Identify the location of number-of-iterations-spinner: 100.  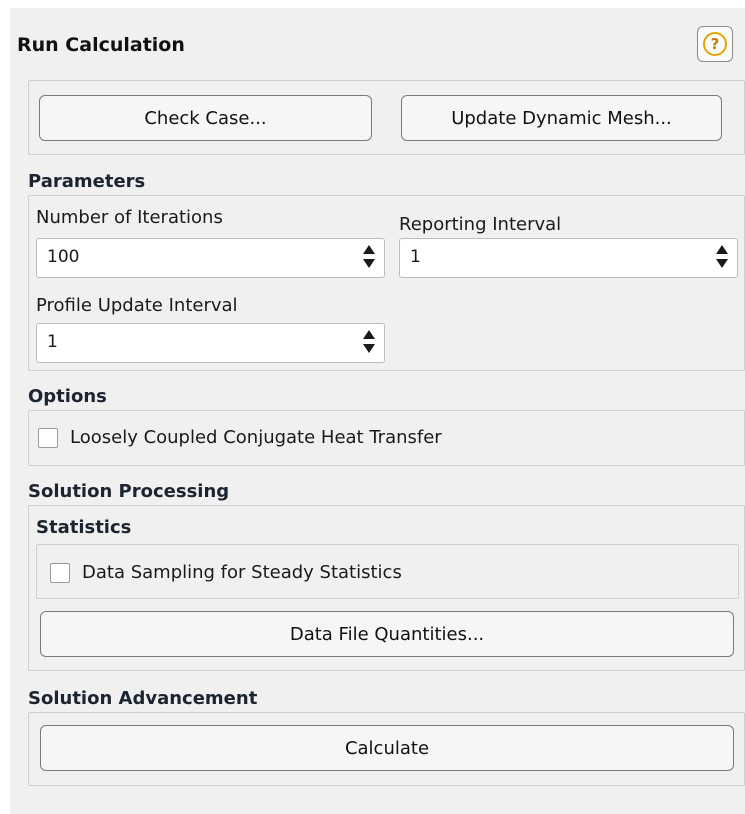
(210, 258).